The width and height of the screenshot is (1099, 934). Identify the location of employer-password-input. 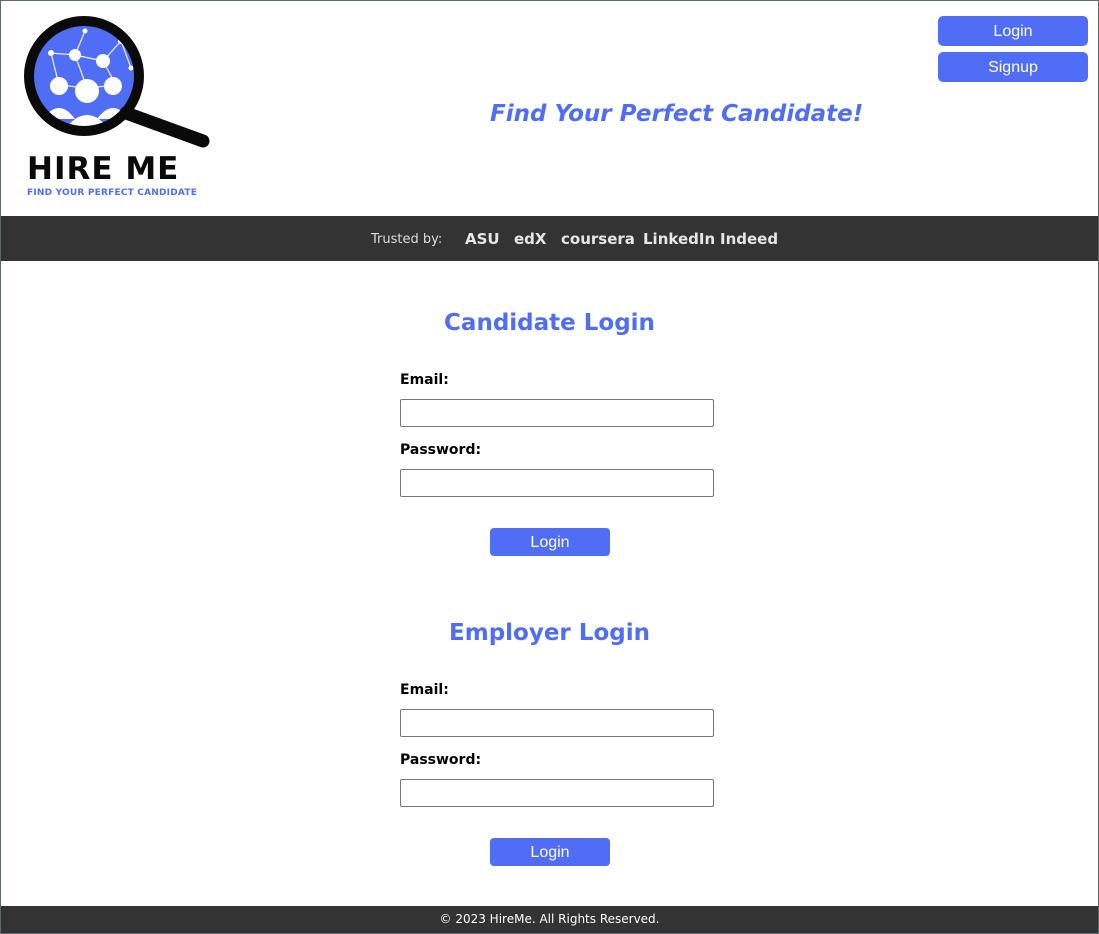
(557, 793).